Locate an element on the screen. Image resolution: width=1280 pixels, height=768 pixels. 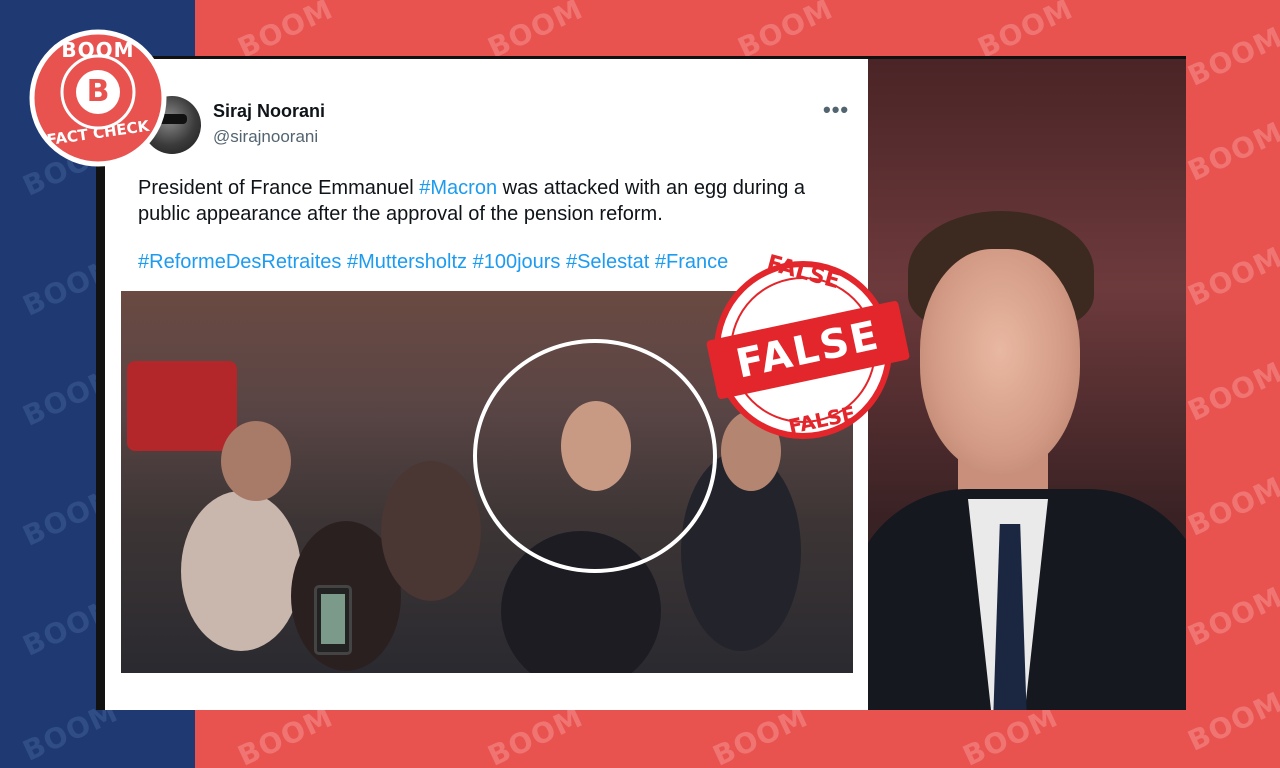
tweet-text-start: President of France Emmanuel is located at coordinates (279, 188).